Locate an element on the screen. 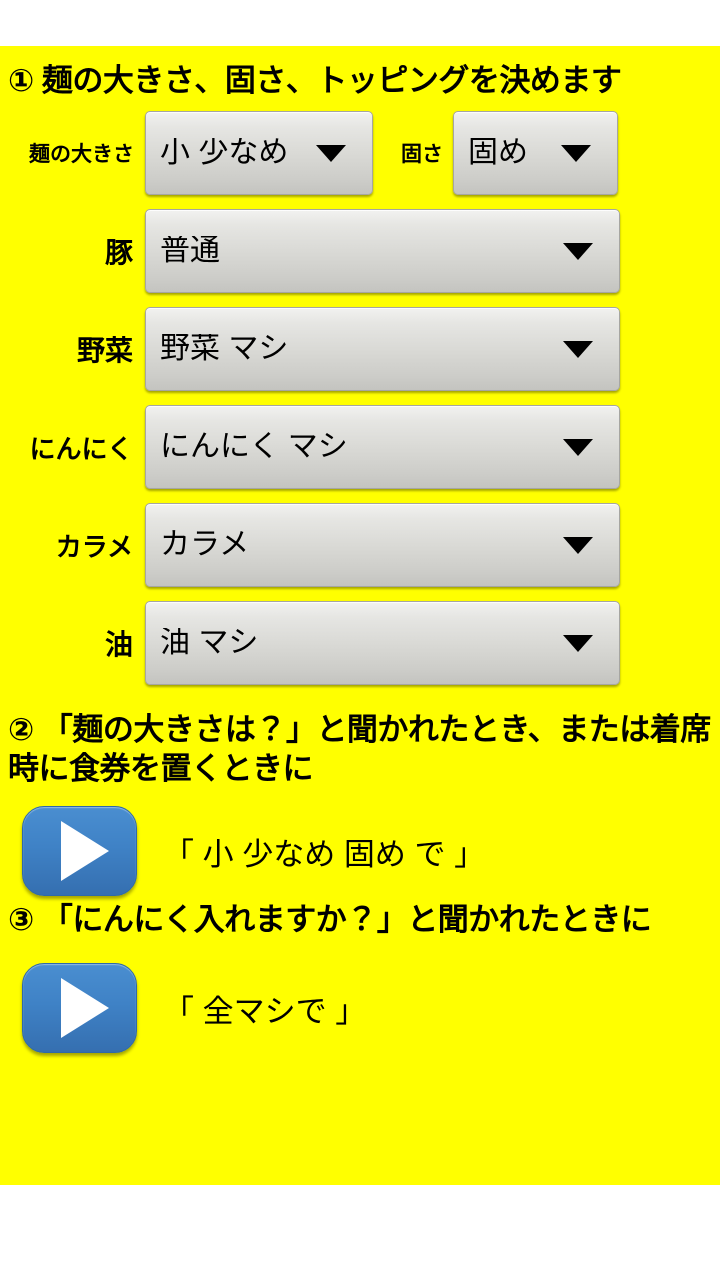 The height and width of the screenshot is (1280, 720). dropdown-pork: 普通 is located at coordinates (382, 251).